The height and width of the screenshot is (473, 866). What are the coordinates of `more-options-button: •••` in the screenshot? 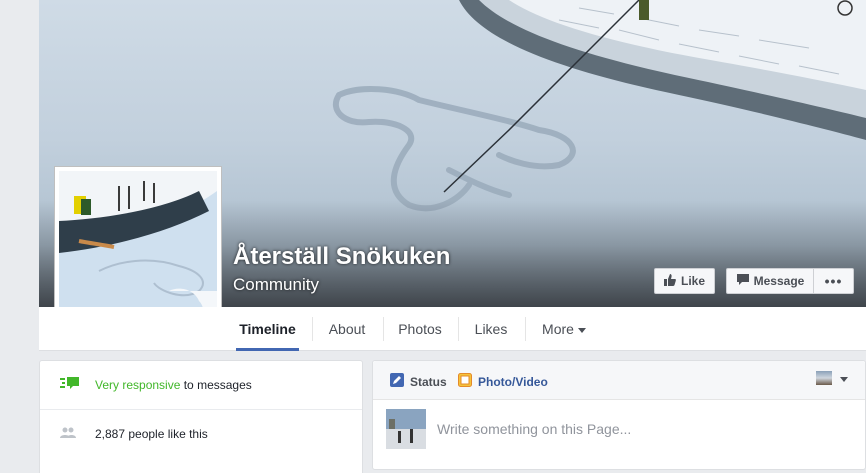 It's located at (833, 281).